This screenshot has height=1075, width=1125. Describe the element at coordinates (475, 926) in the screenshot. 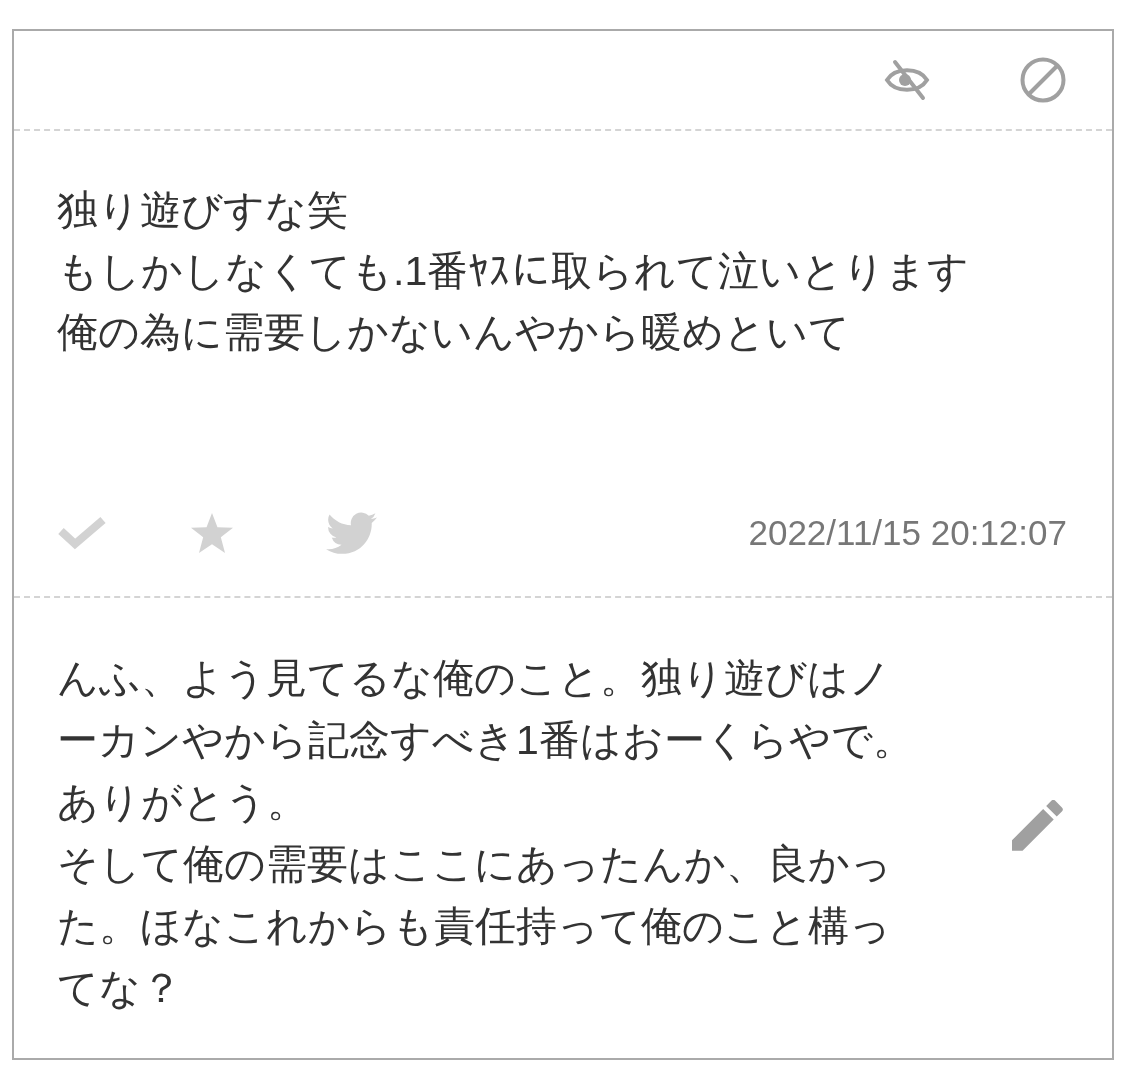

I see `reply-paragraph: そして俺の需要はここにあったんか、良かった。ほなこれからも責任持って俺のこと構ってな？` at that location.